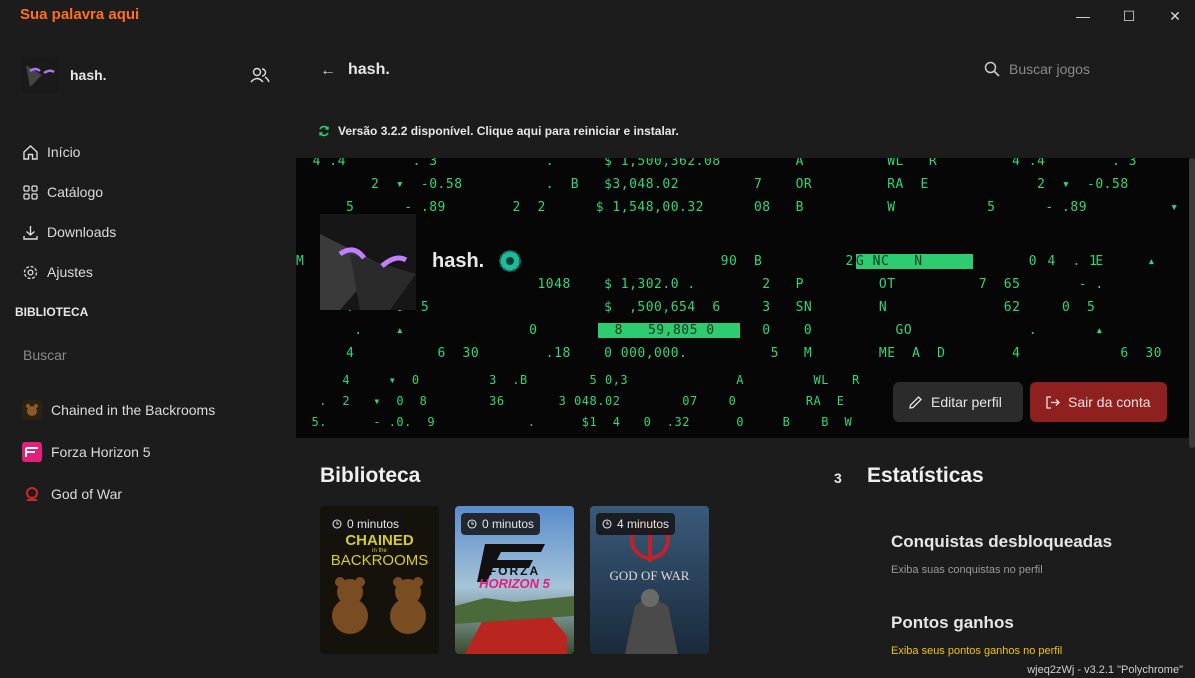  I want to click on cover-subtitle: HORIZON 5, so click(514, 583).